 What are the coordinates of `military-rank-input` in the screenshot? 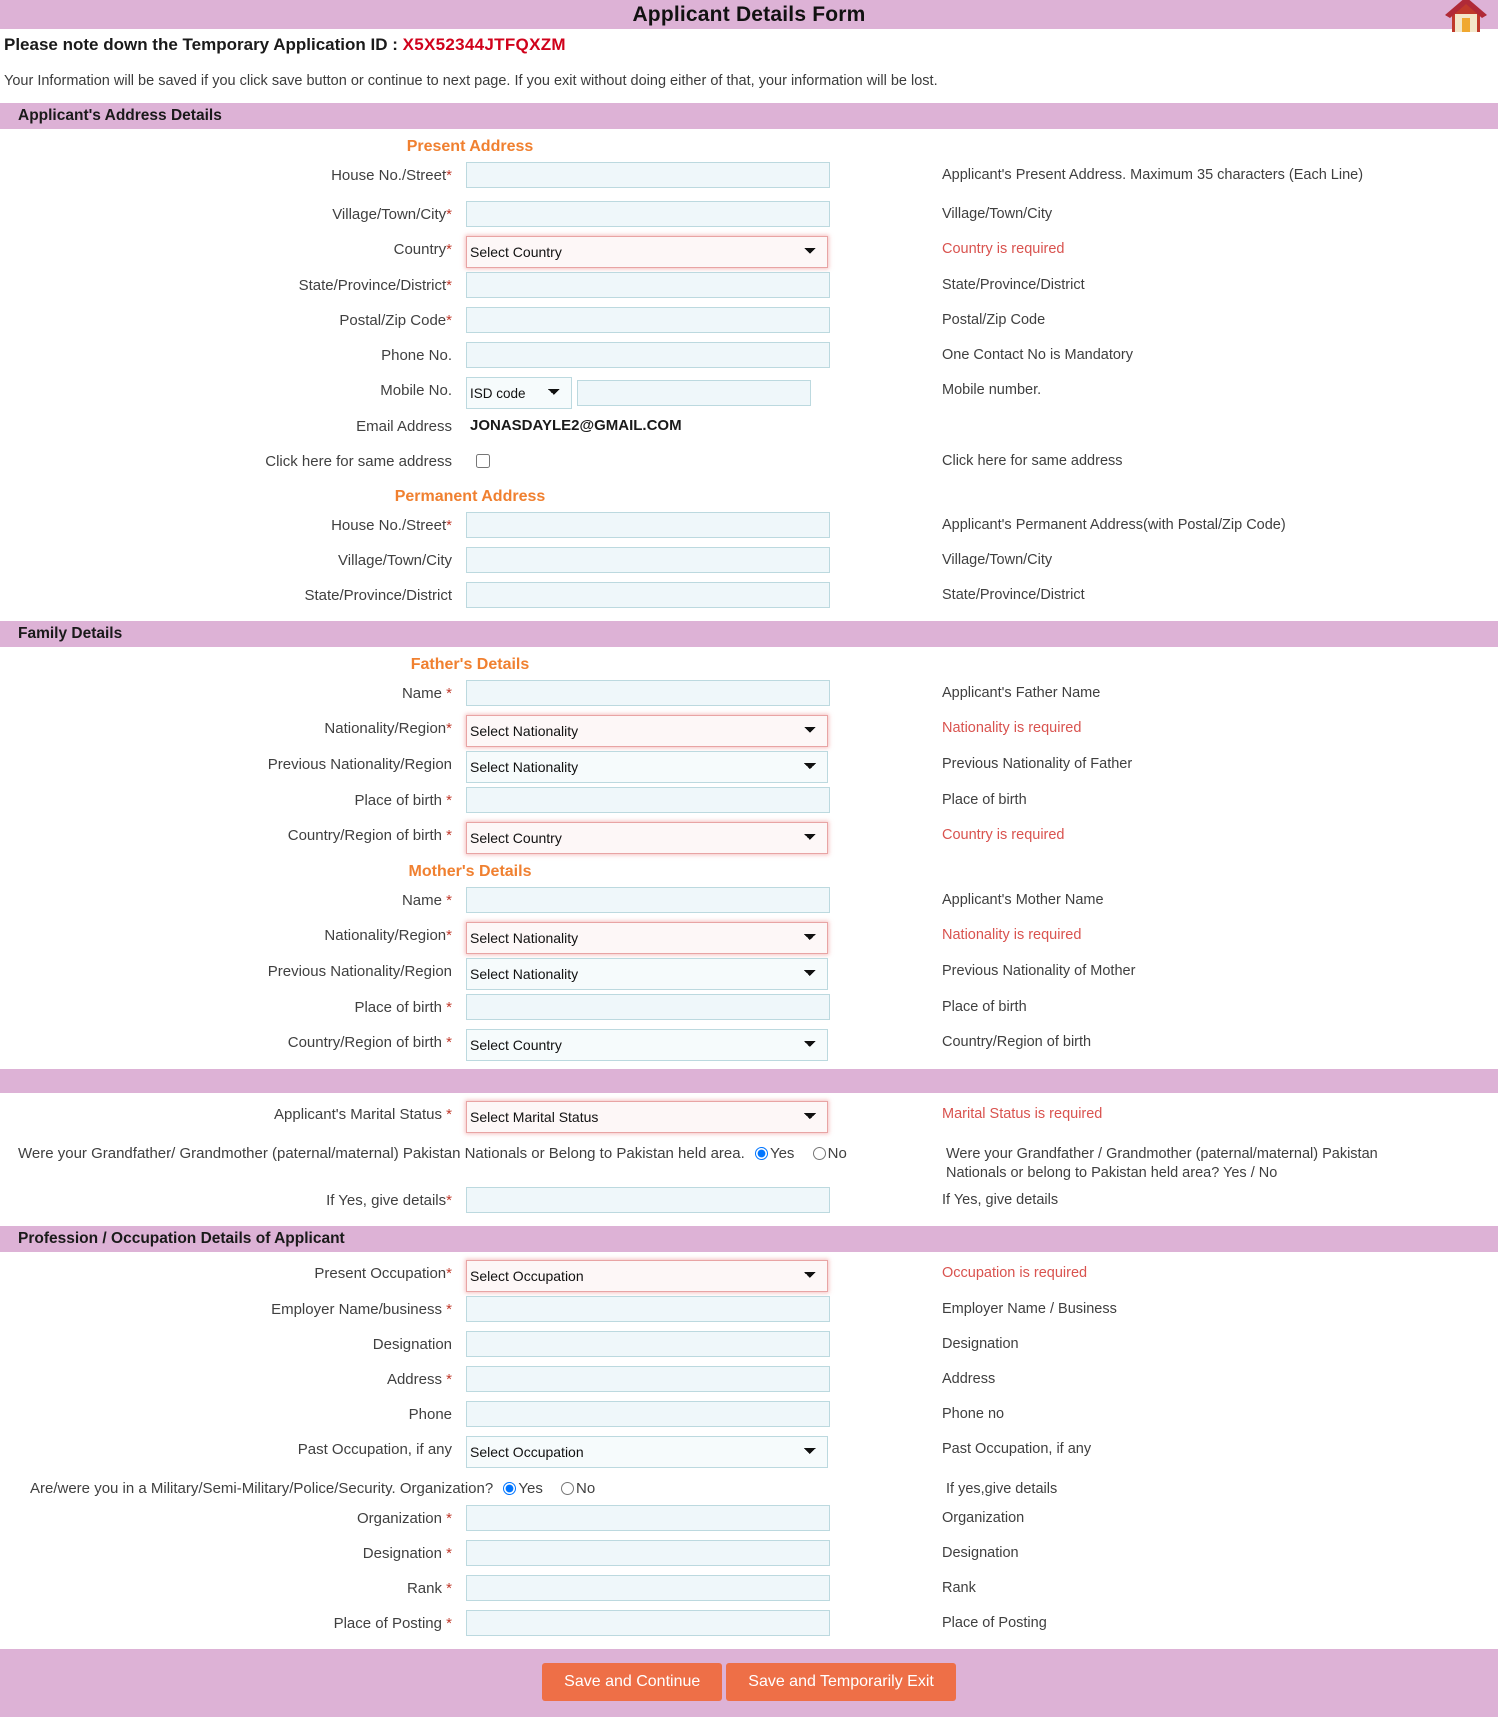 It's located at (648, 1588).